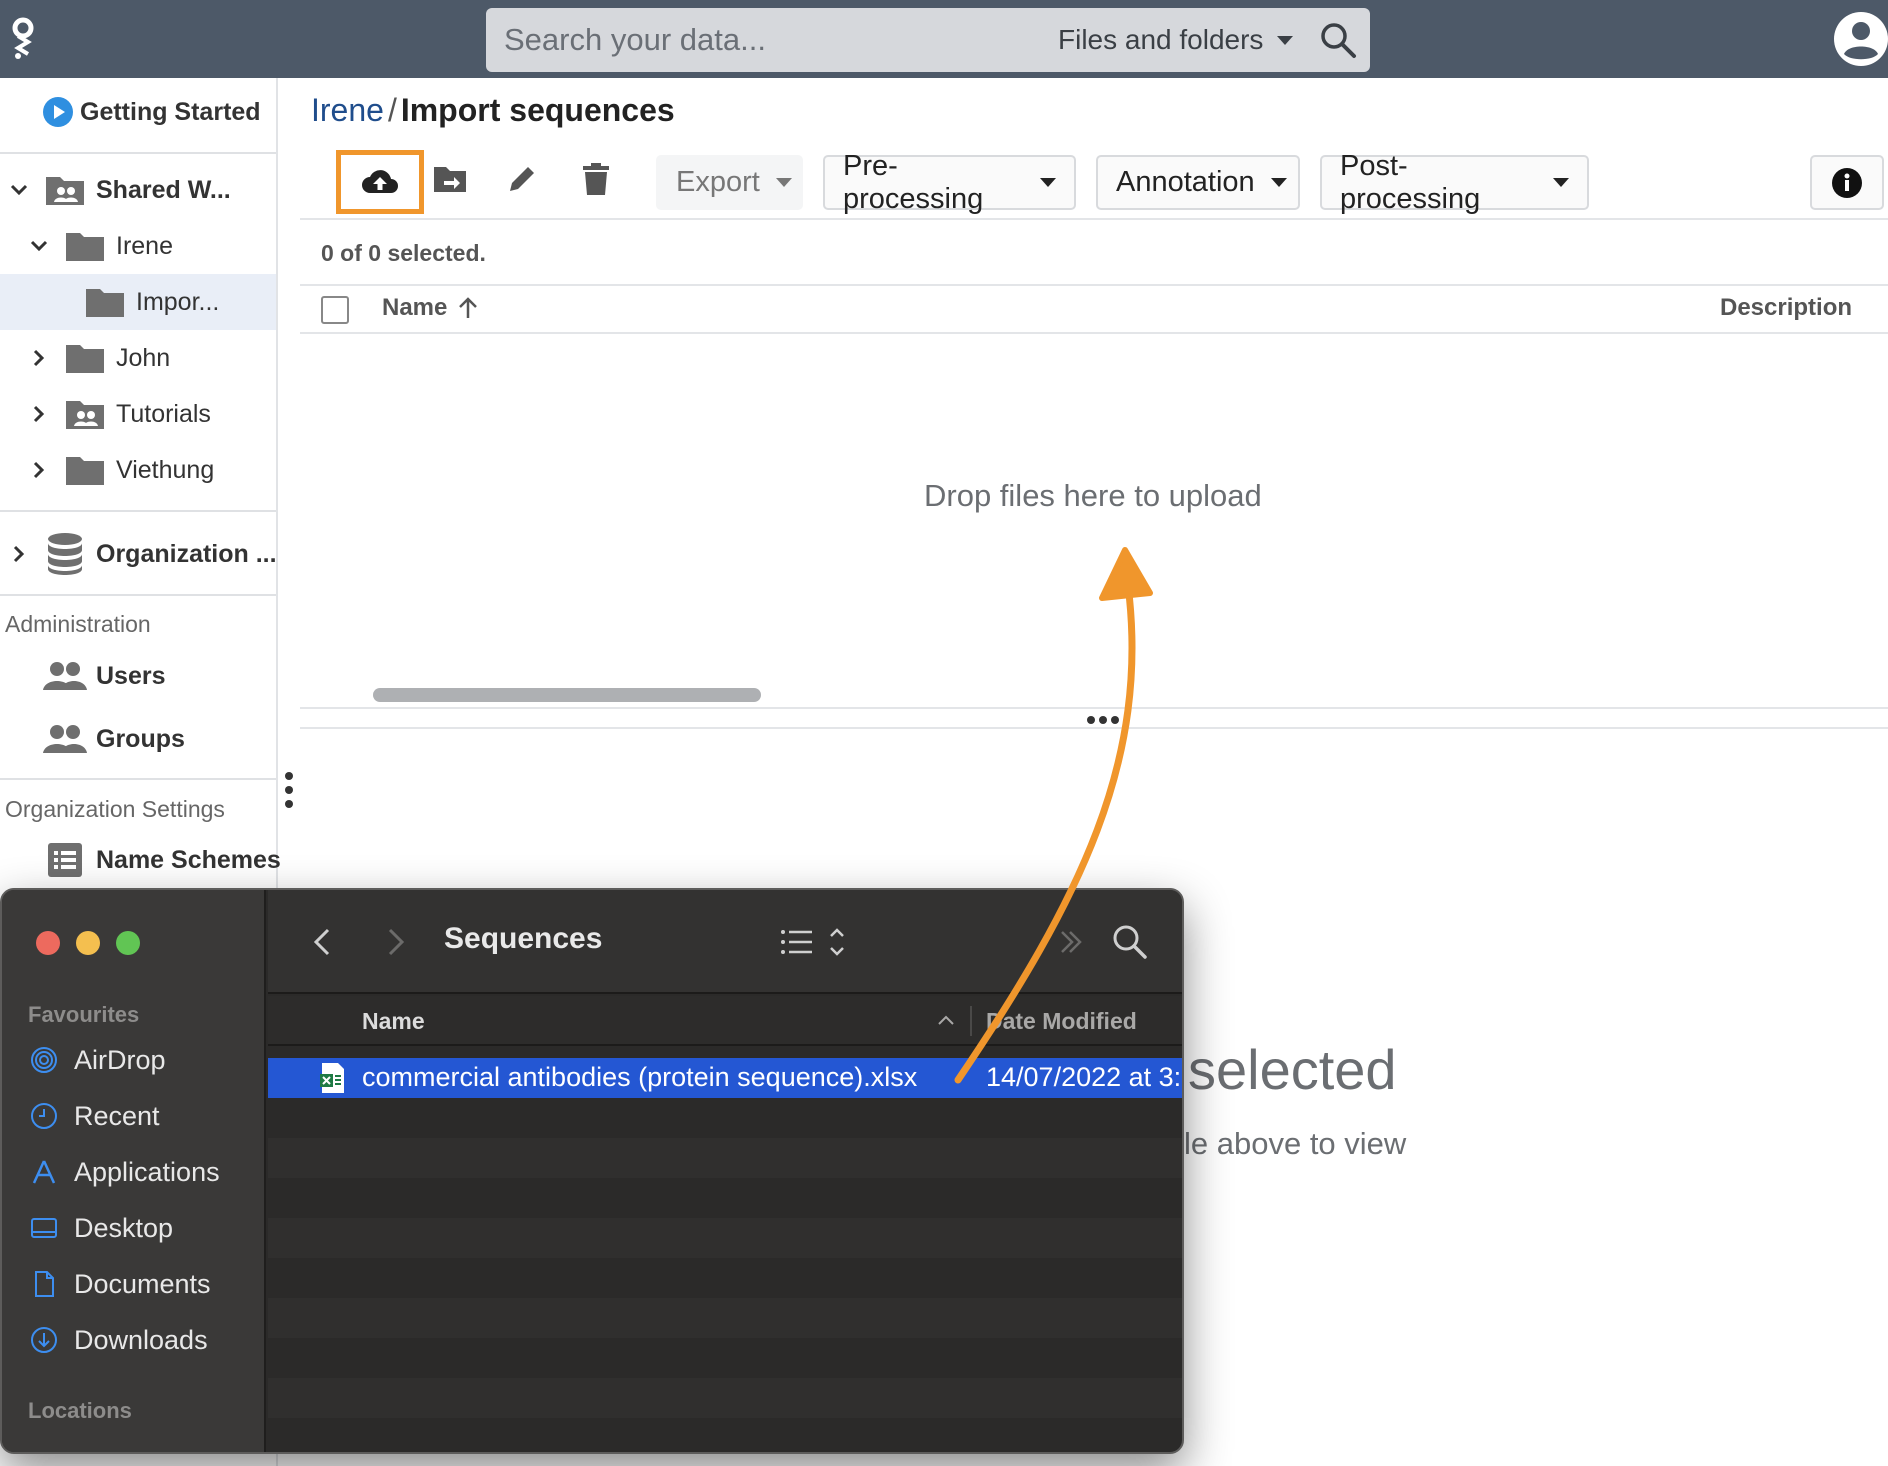 This screenshot has height=1466, width=1888. What do you see at coordinates (813, 942) in the screenshot?
I see `view-options-icon` at bounding box center [813, 942].